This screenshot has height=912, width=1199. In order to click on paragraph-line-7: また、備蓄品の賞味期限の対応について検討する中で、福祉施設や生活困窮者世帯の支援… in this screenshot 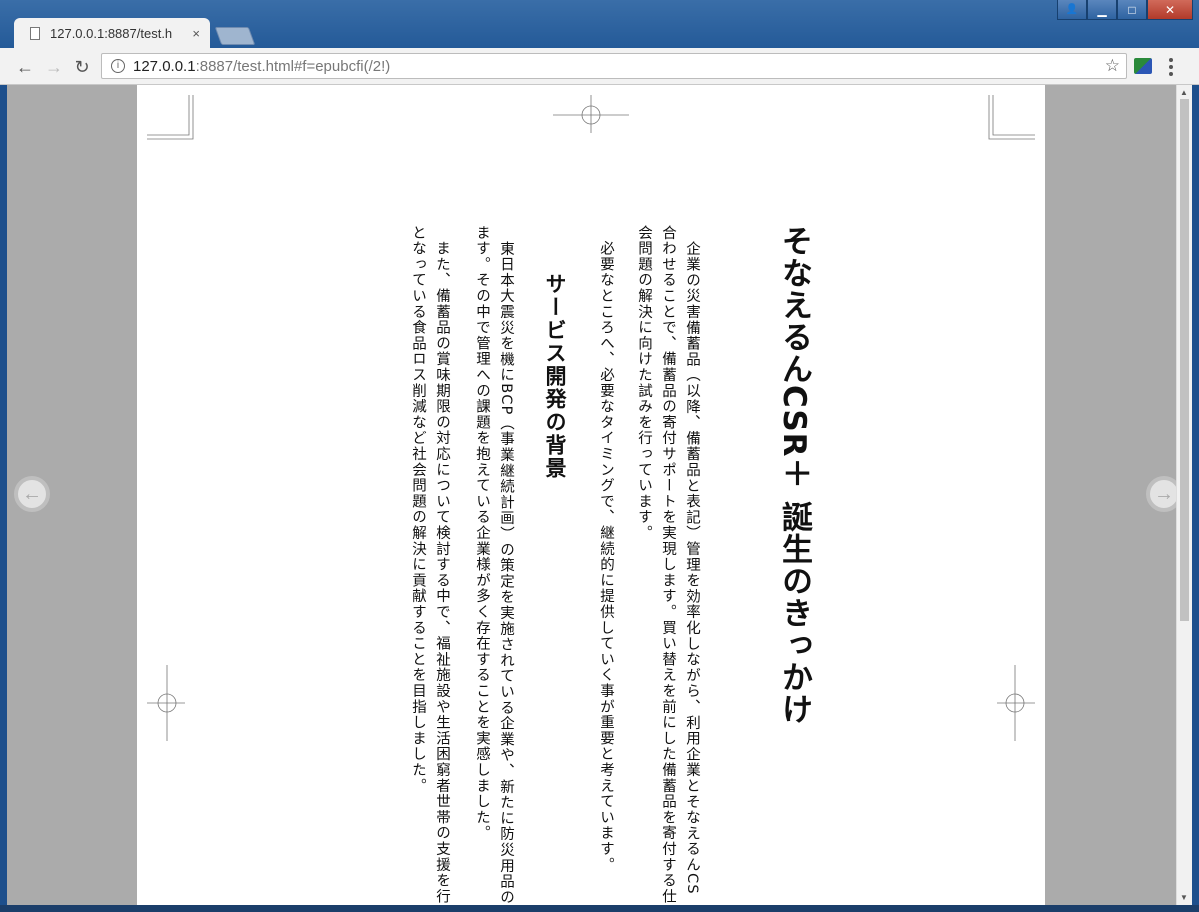, I will do `click(442, 565)`.